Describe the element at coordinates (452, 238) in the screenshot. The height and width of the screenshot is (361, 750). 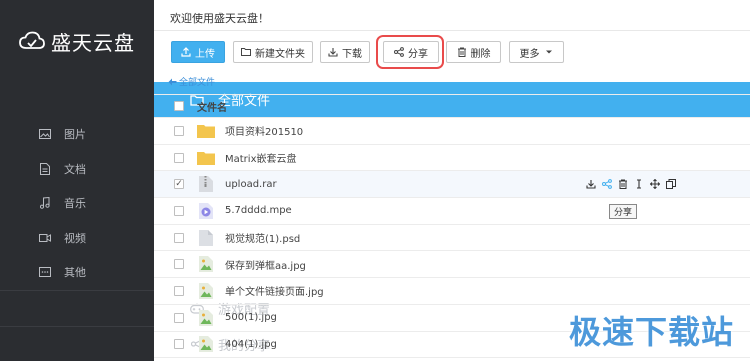
I see `table-row: 视觉规范(1).psd` at that location.